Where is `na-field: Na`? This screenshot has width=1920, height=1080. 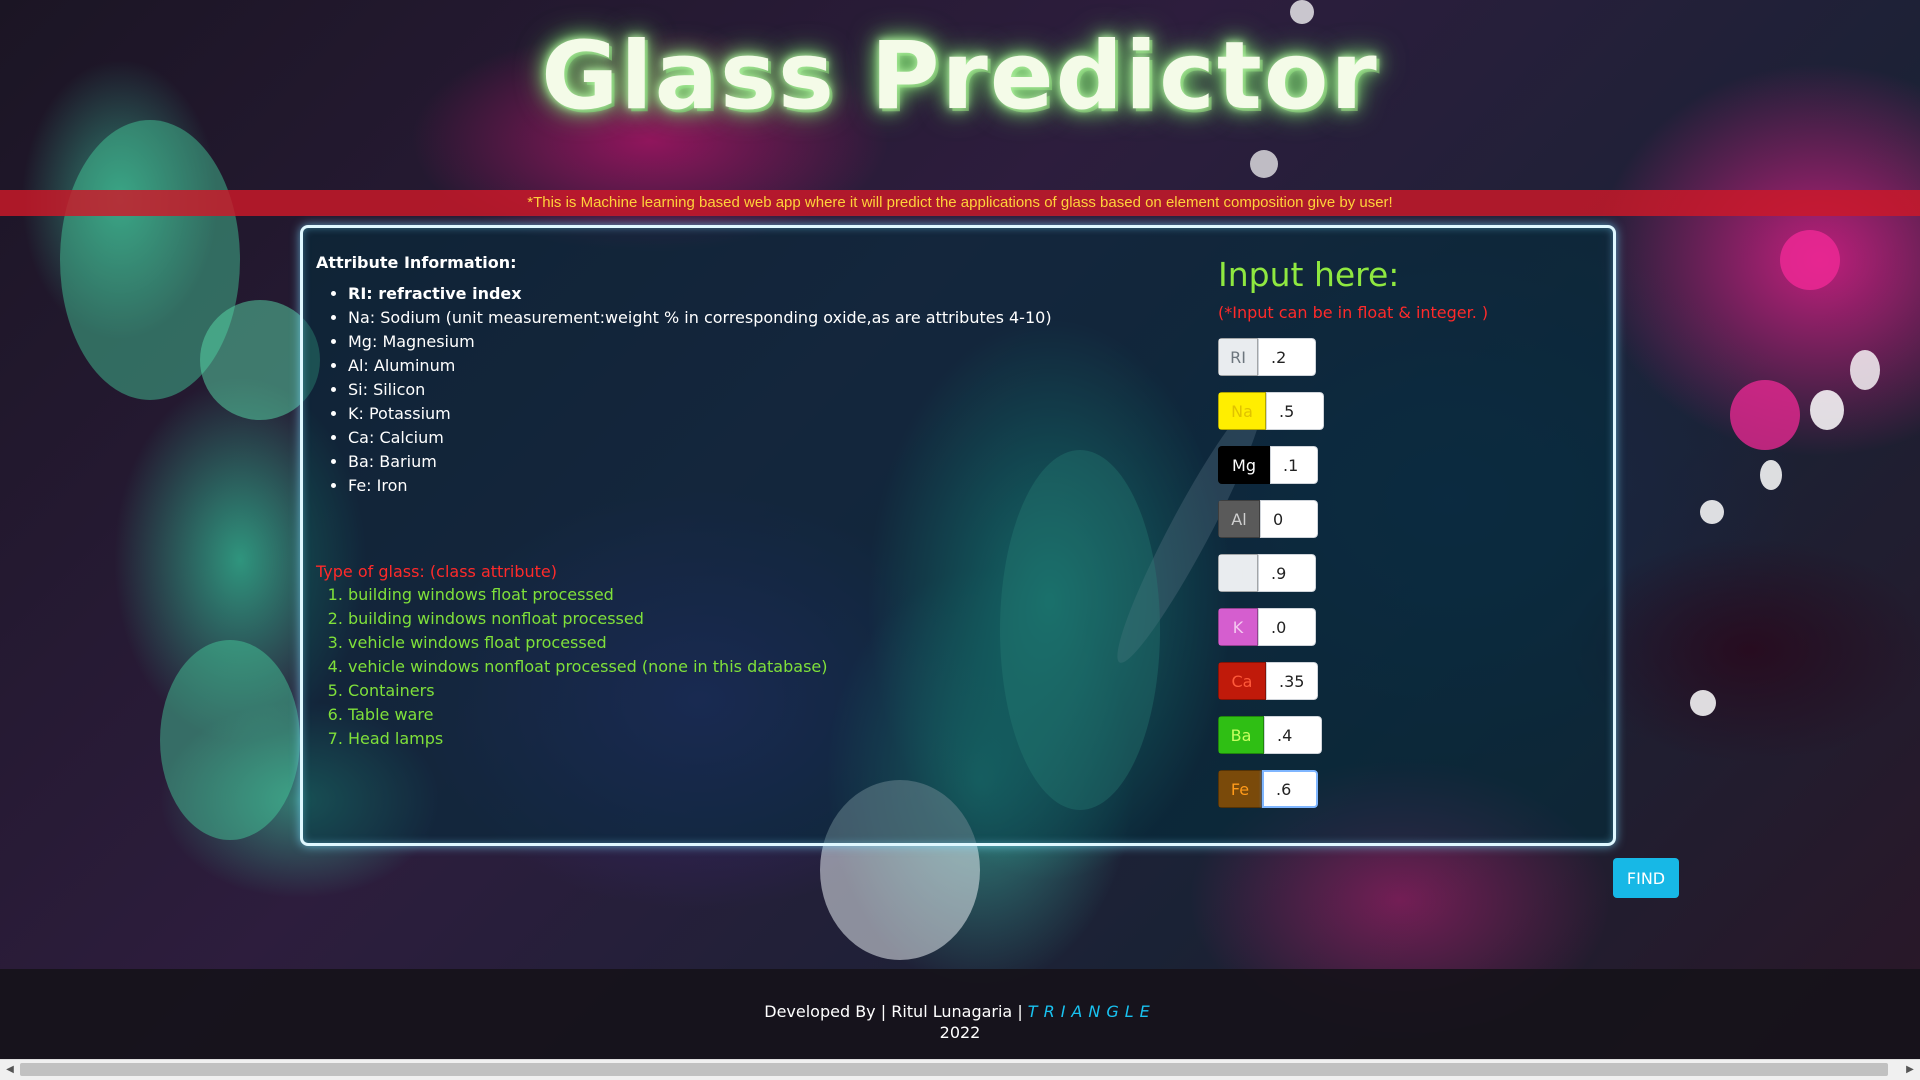
na-field: Na is located at coordinates (1271, 411).